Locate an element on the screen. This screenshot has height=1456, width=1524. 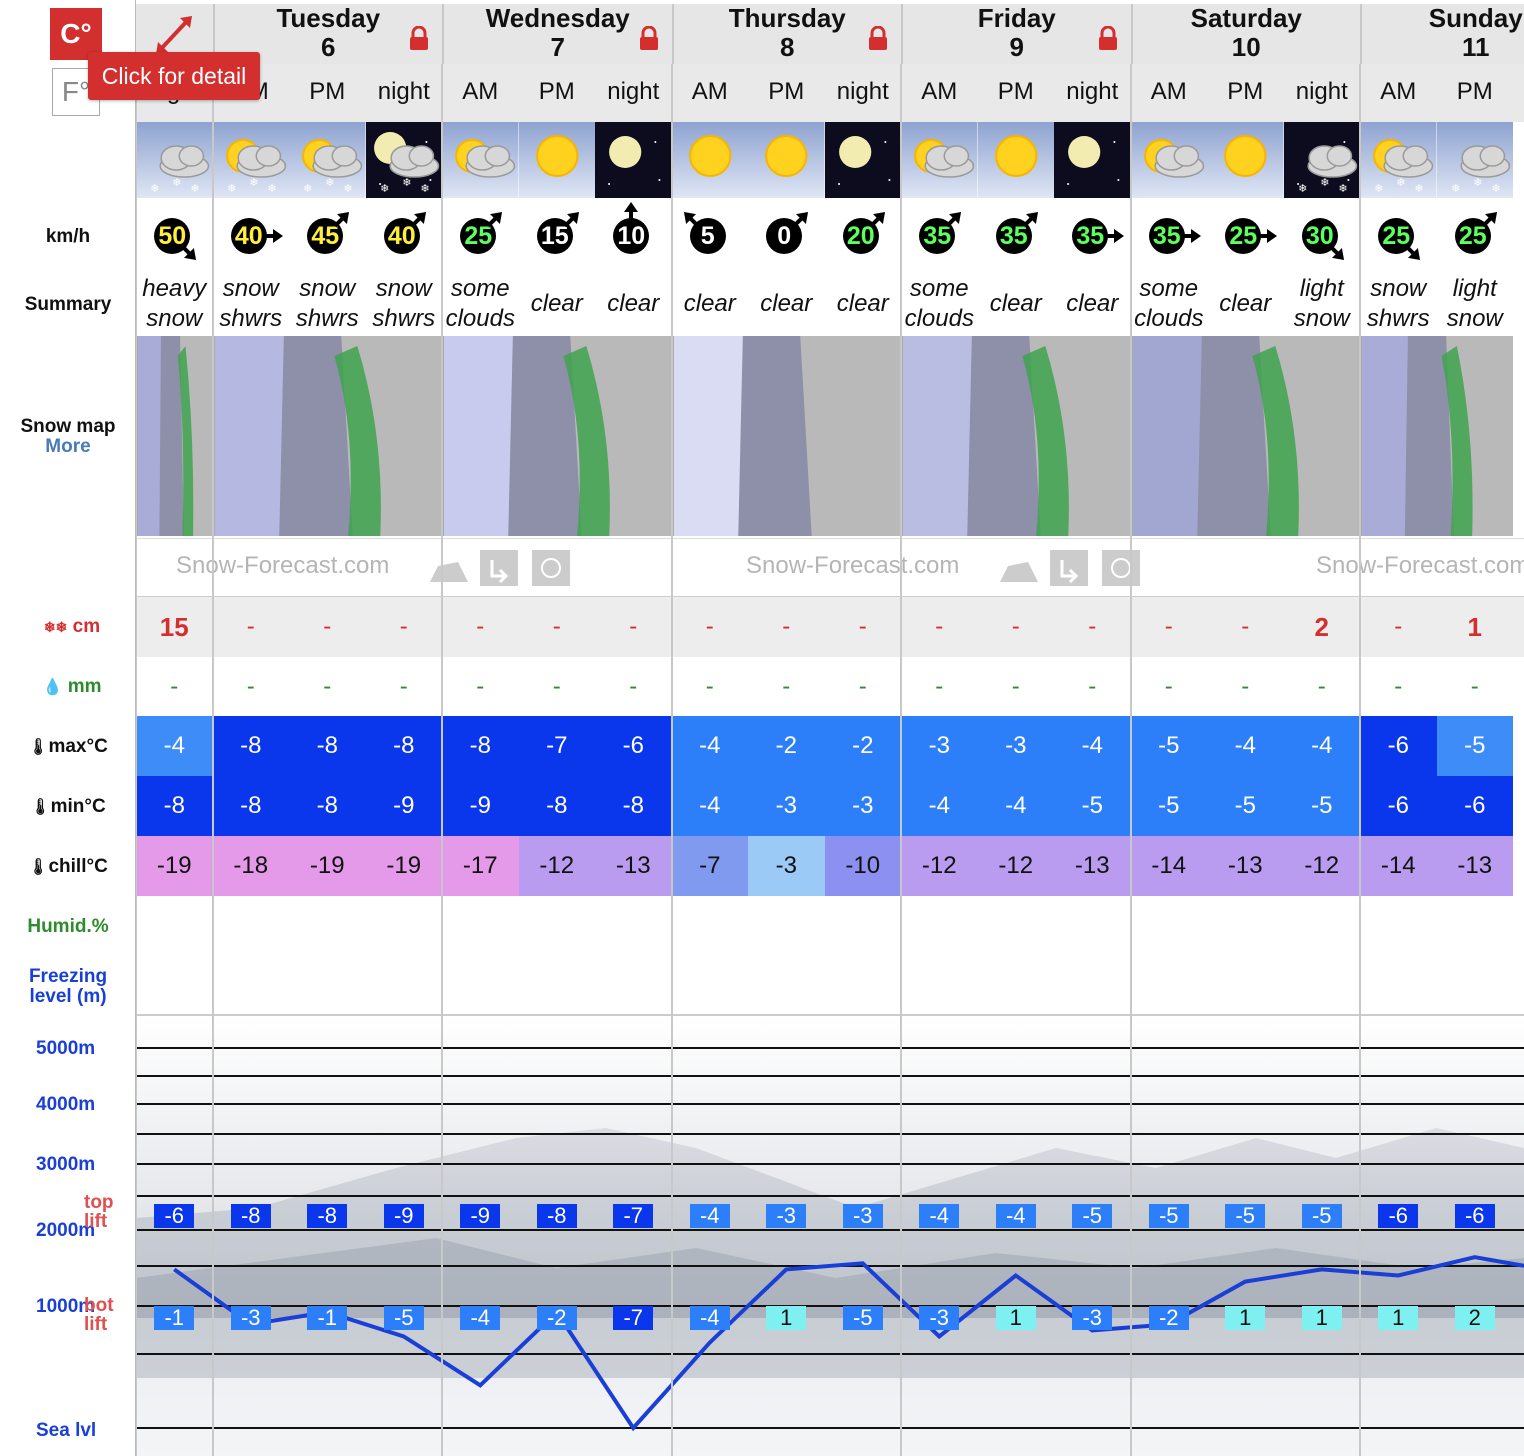
chill-cell: -12 is located at coordinates (1321, 866).